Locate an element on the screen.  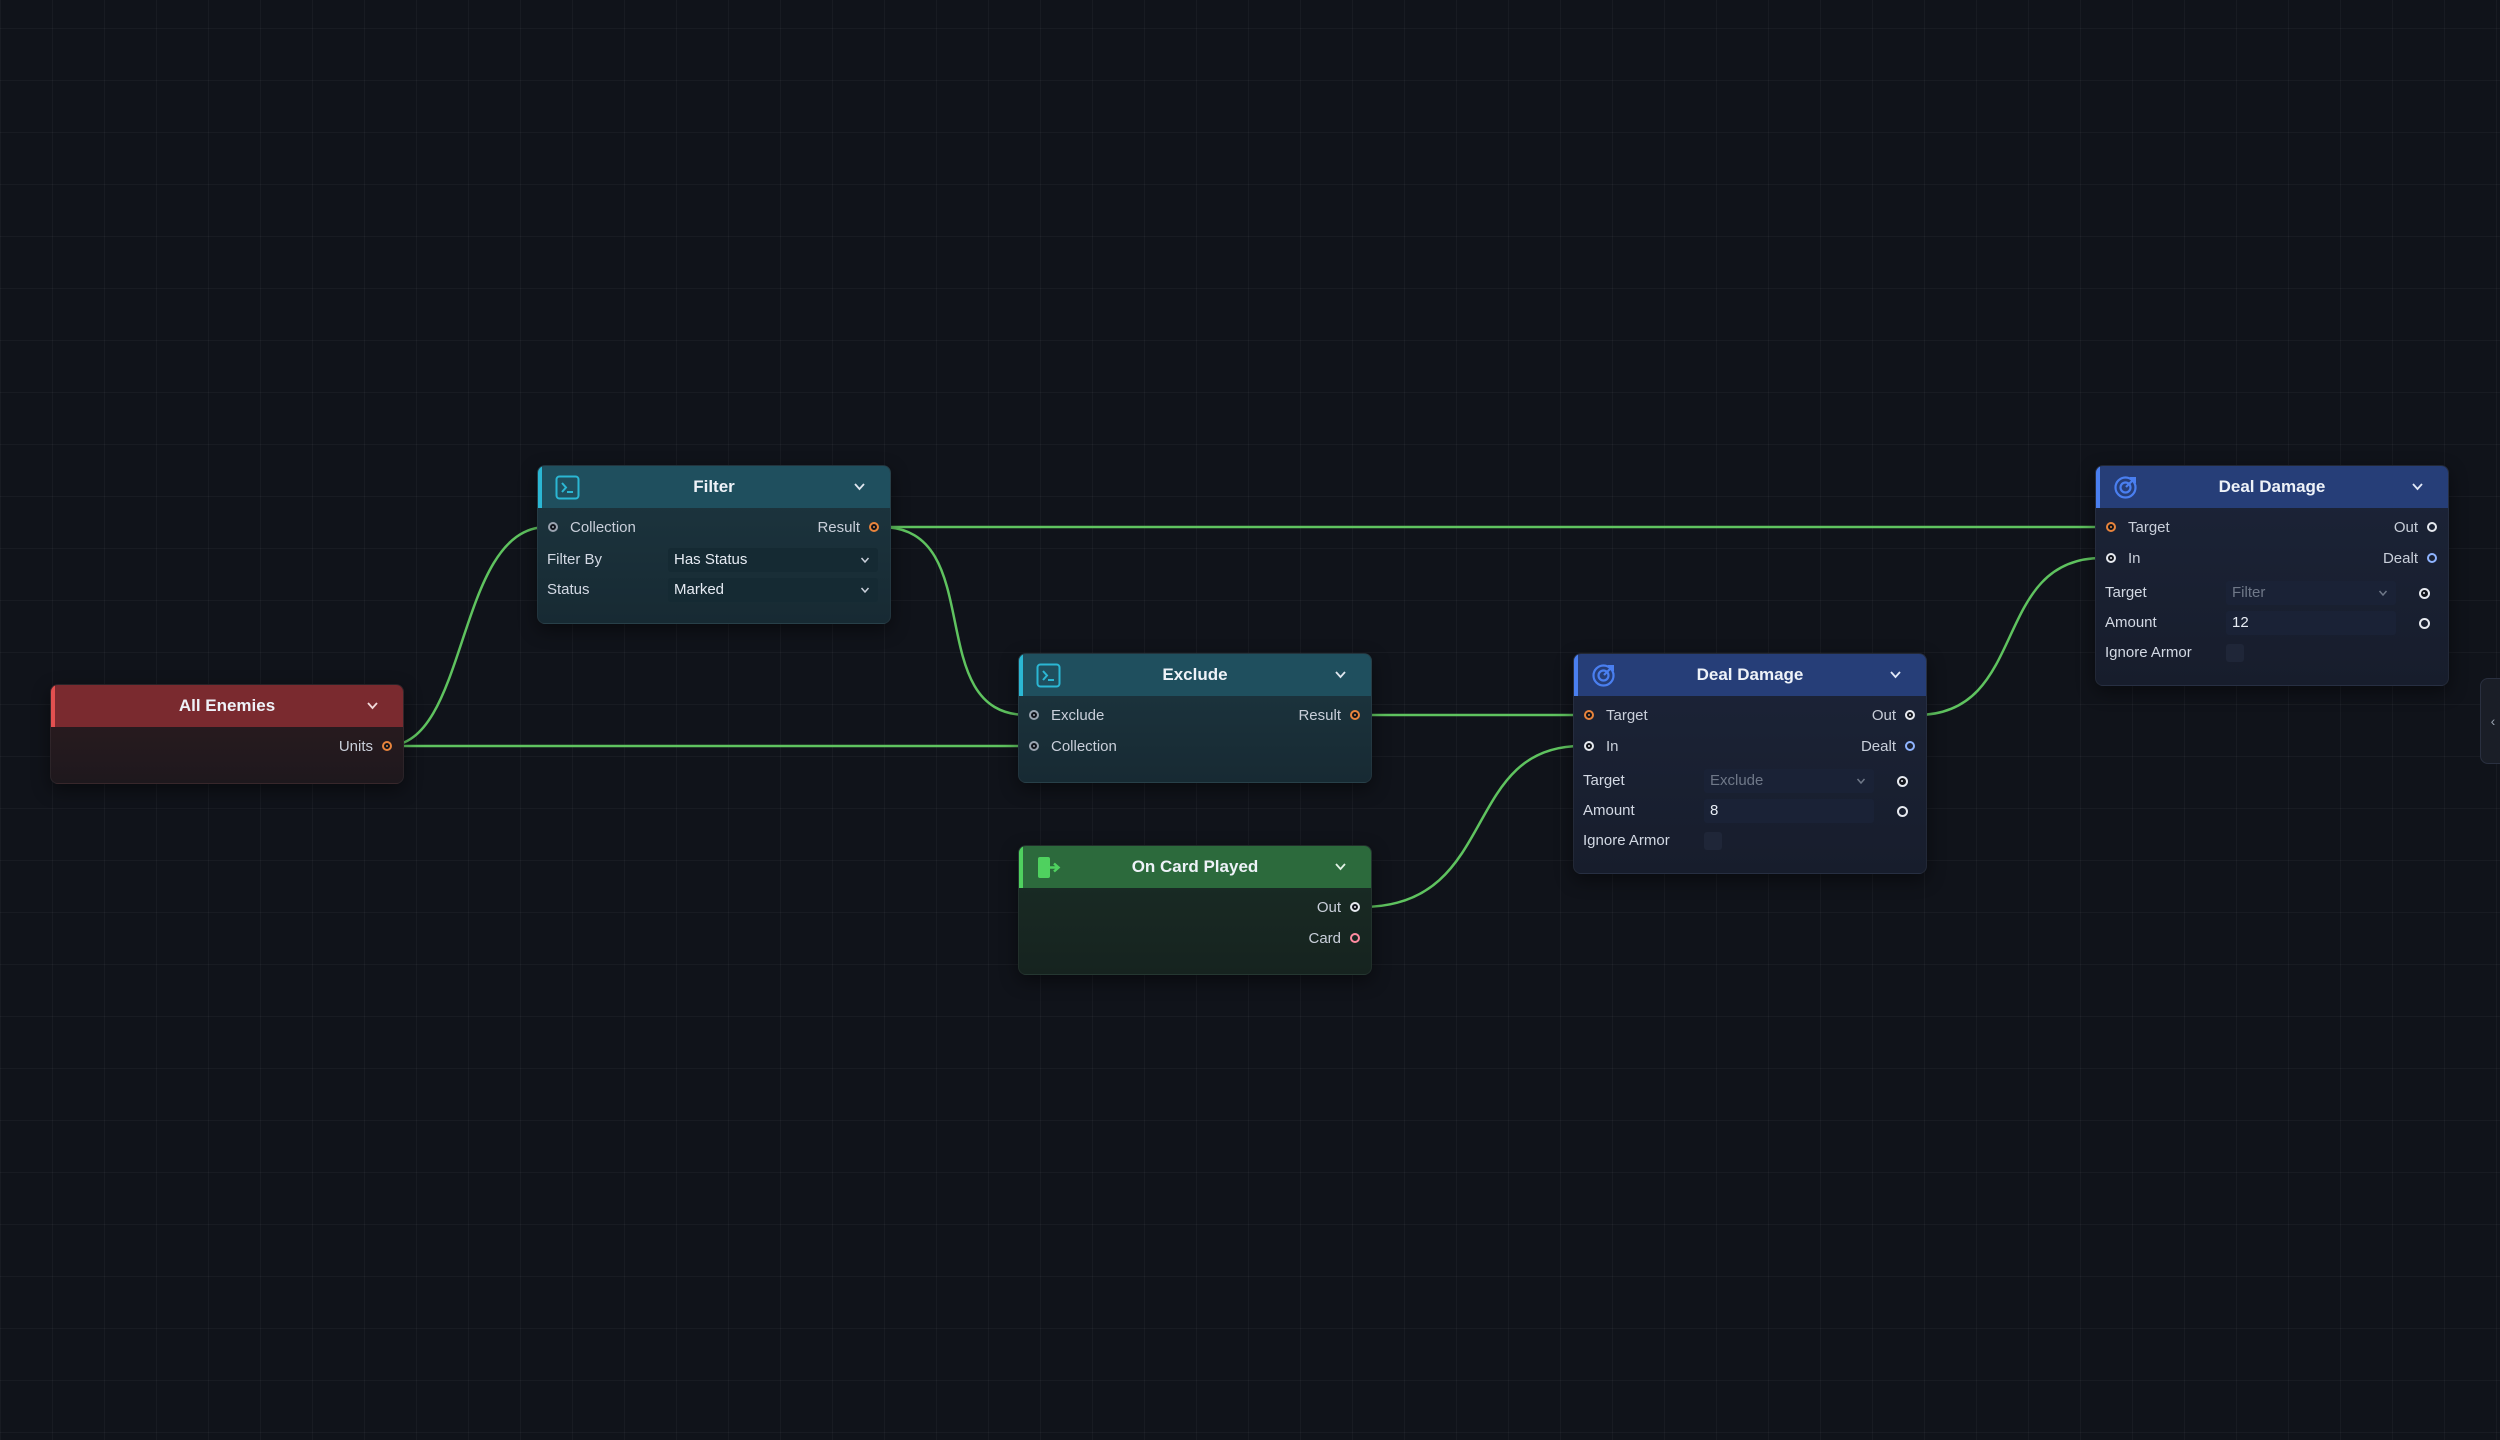
field-row: Status Marked is located at coordinates (714, 590).